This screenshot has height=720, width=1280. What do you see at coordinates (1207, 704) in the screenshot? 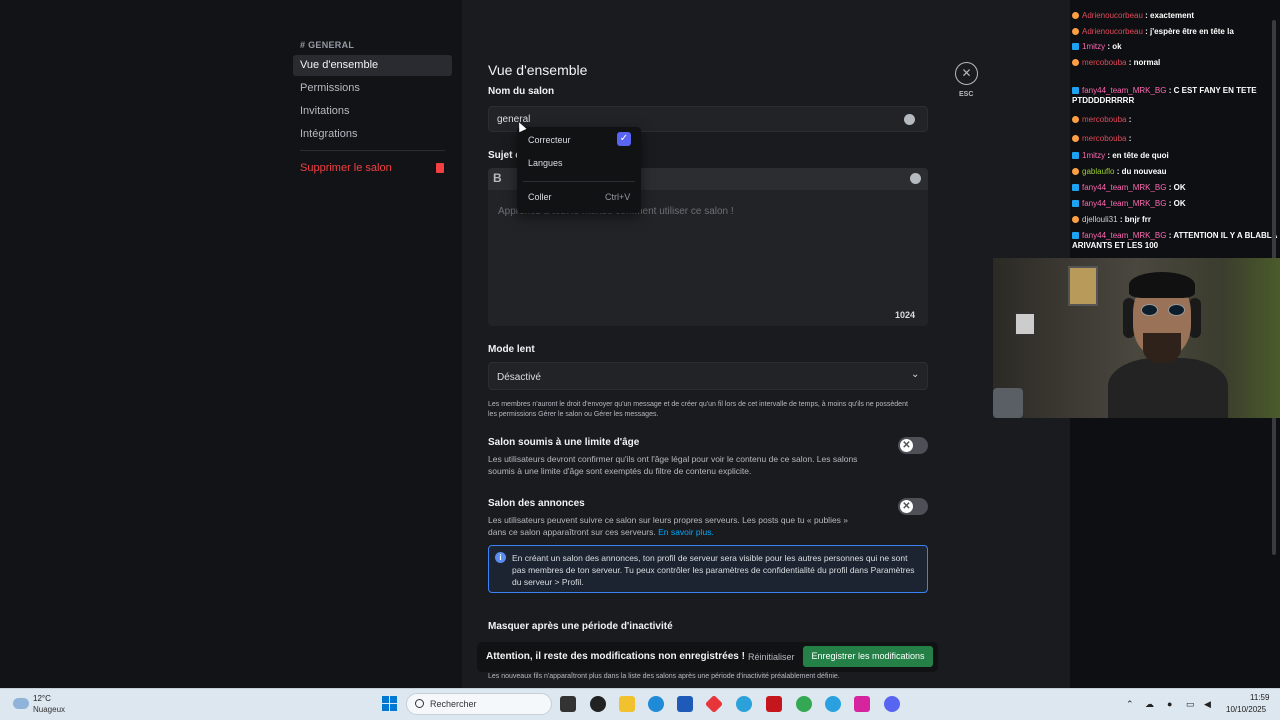
I see `volume-icon: ◀` at bounding box center [1207, 704].